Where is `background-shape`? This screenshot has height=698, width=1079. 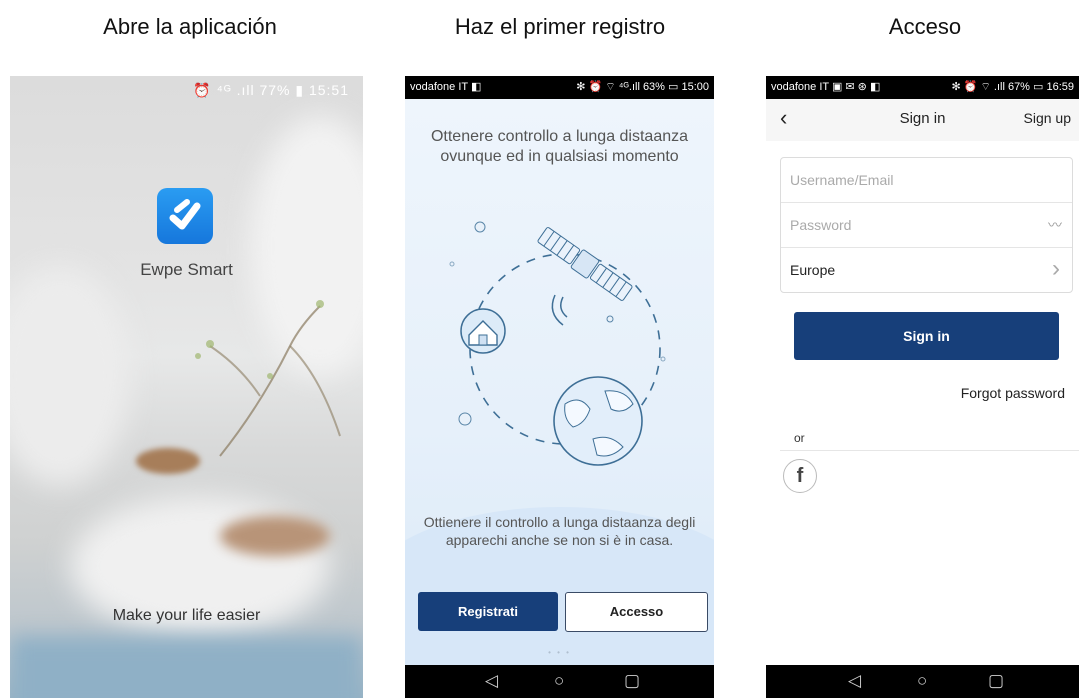 background-shape is located at coordinates (70, 376).